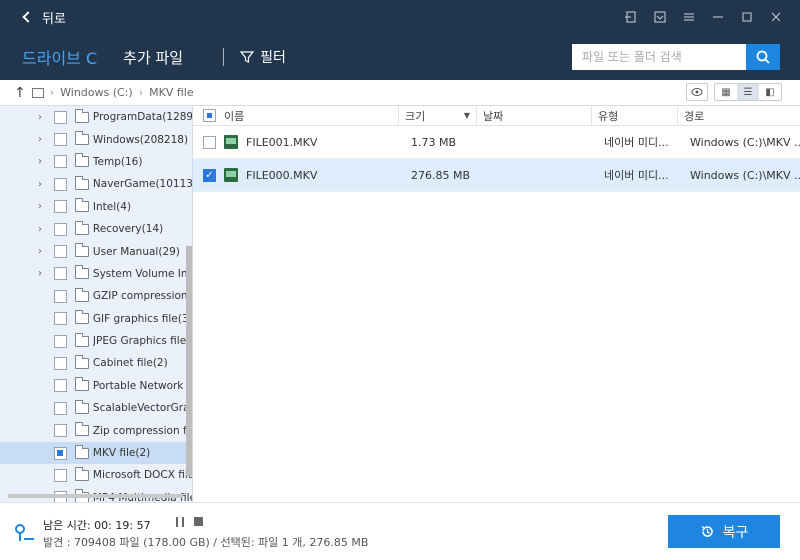 The width and height of the screenshot is (800, 560). I want to click on video-file-icon, so click(231, 175).